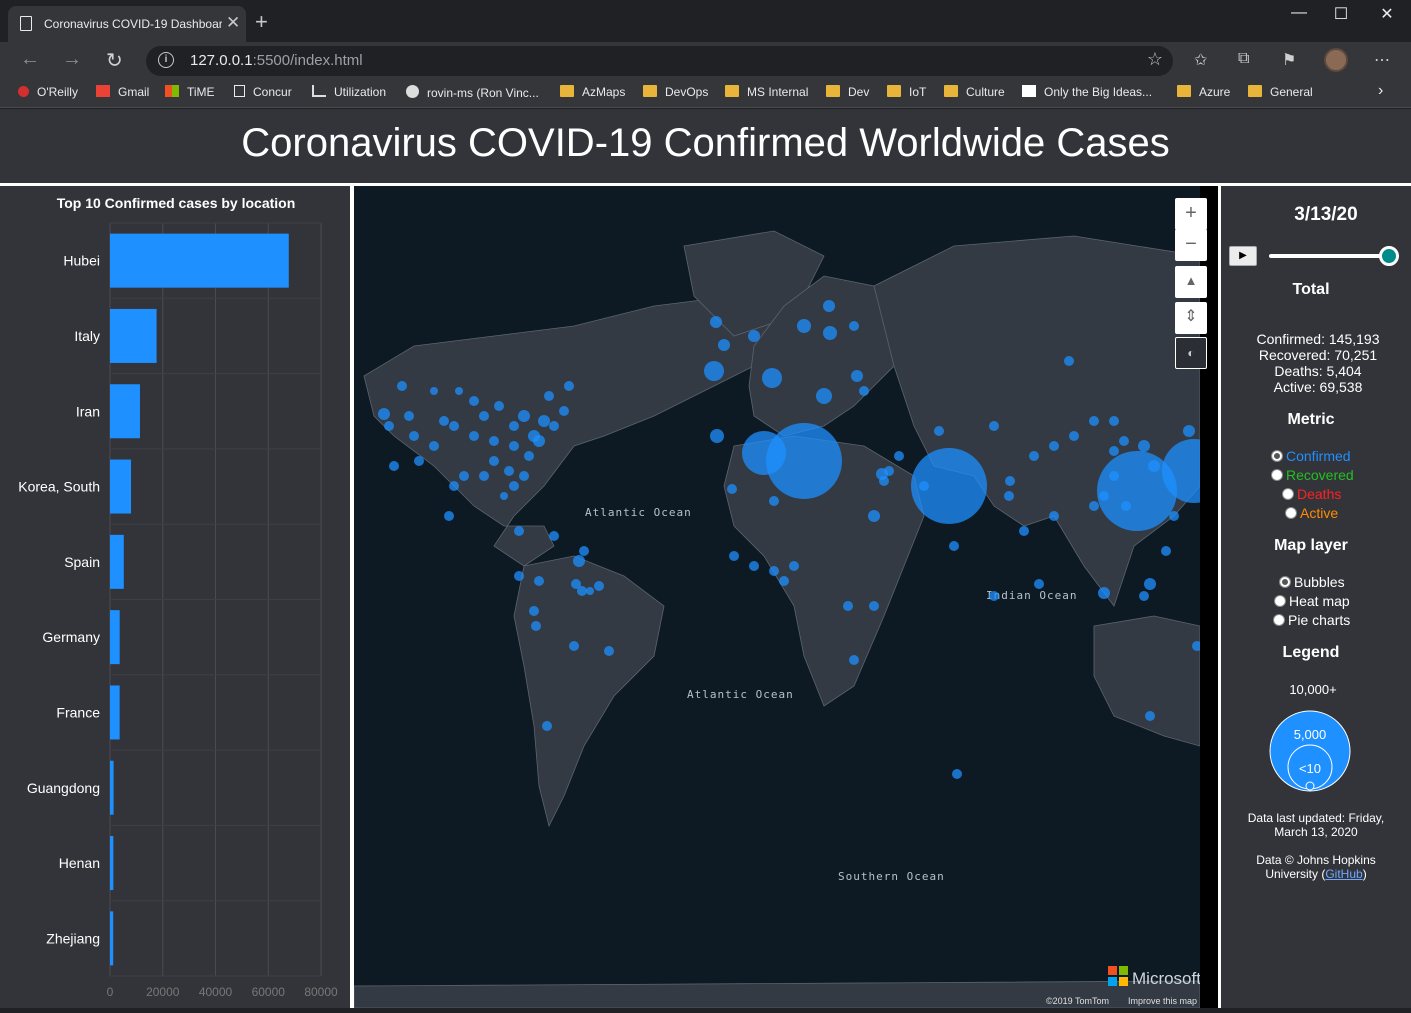 This screenshot has height=1013, width=1411. What do you see at coordinates (1191, 214) in the screenshot?
I see `zoom-in-button: +` at bounding box center [1191, 214].